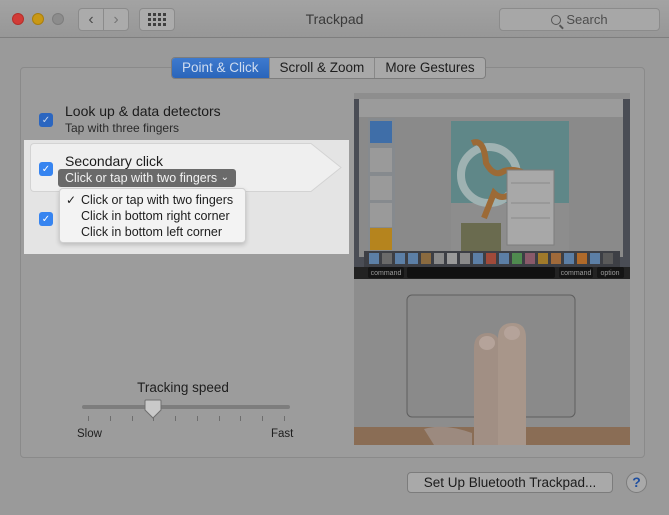 The height and width of the screenshot is (515, 669). Describe the element at coordinates (157, 200) in the screenshot. I see `menu-item-label: Click or tap with two fingers` at that location.